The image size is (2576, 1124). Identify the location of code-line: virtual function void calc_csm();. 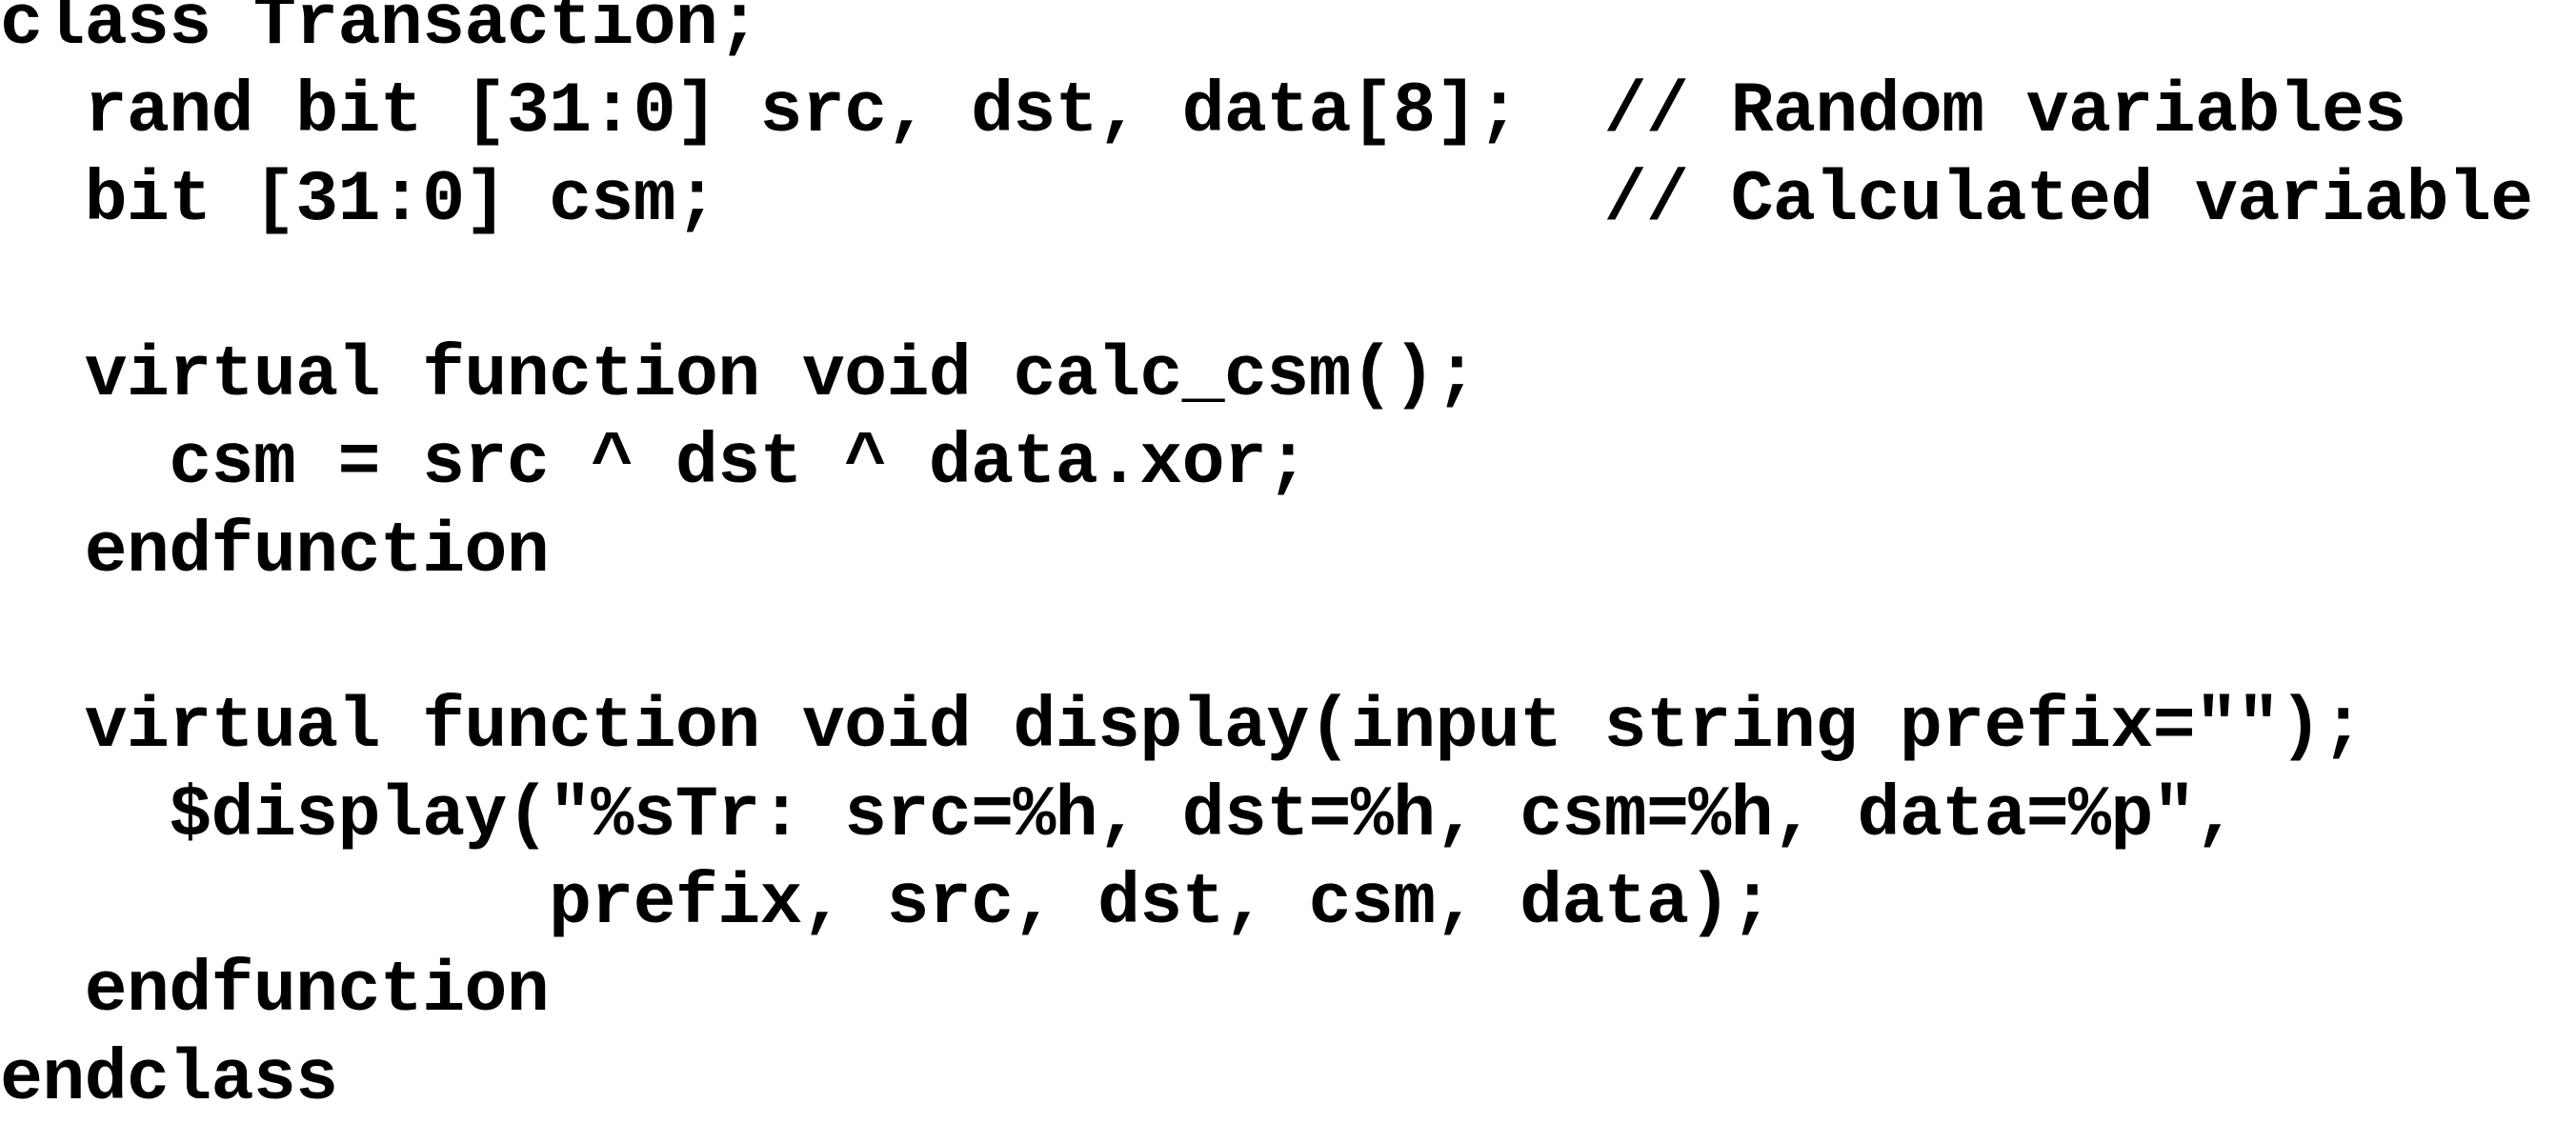
(740, 376).